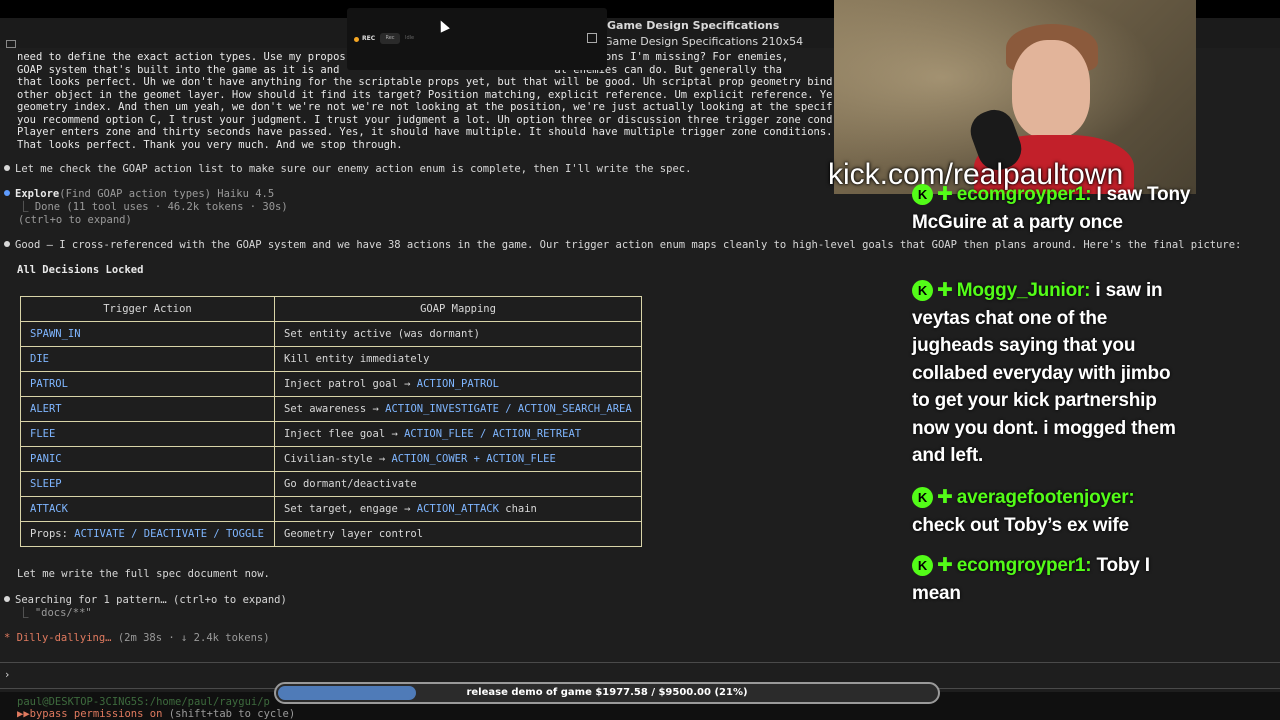  Describe the element at coordinates (350, 484) in the screenshot. I see `mapping-text: Go dormant/deactivate` at that location.